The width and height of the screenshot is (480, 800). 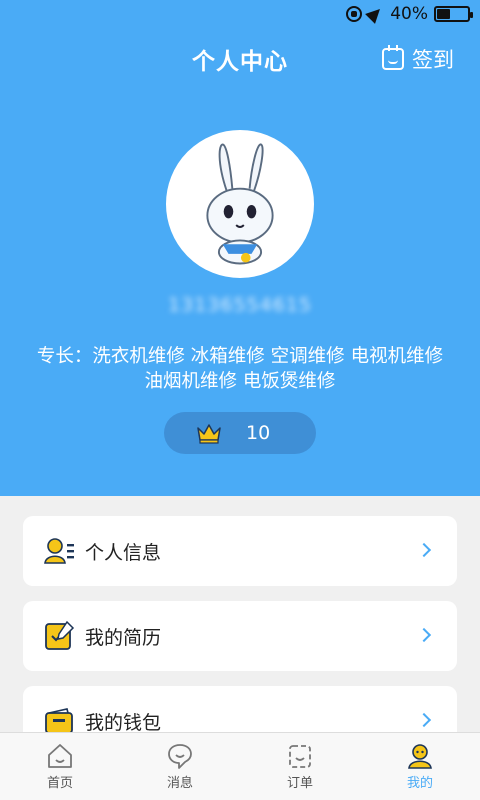 I want to click on points-value: 10, so click(x=258, y=433).